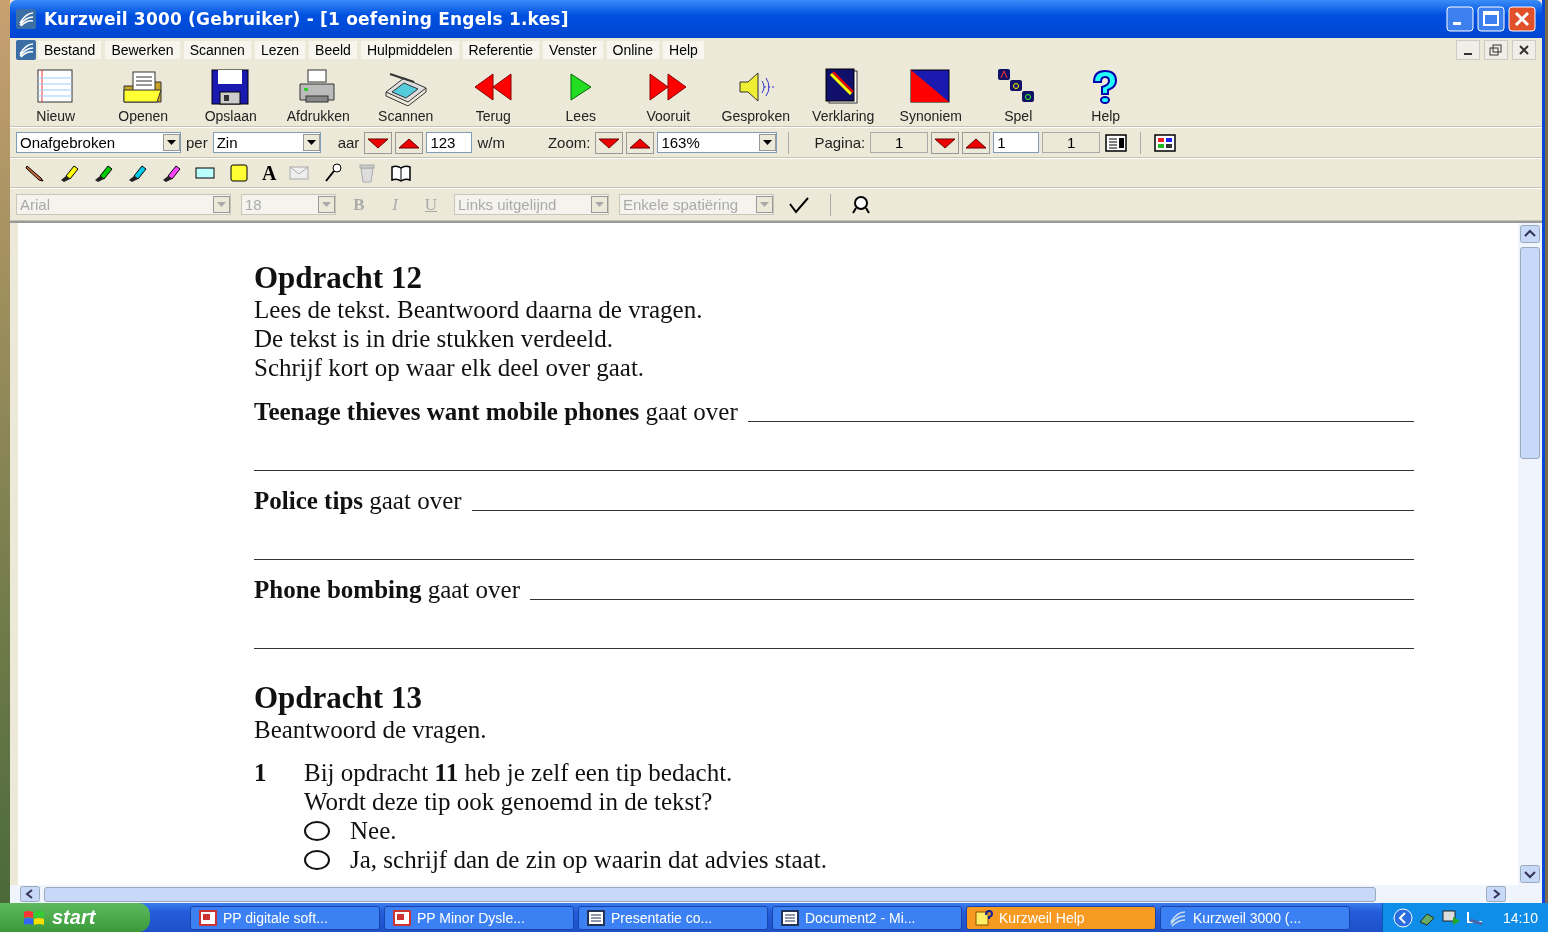  I want to click on menu-item: Bewerken, so click(142, 50).